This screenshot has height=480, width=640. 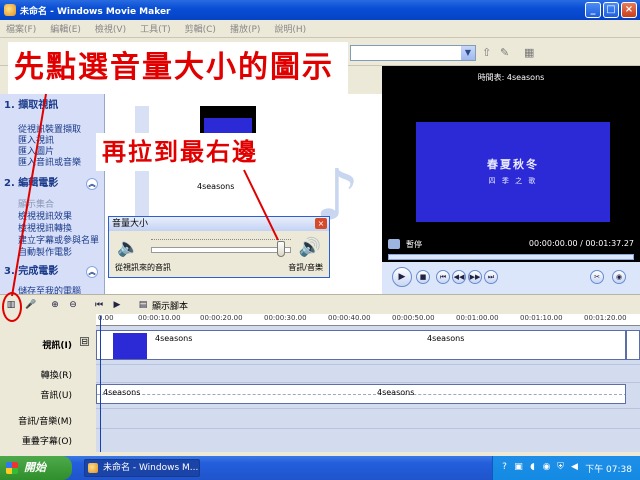 I want to click on link-import-audio: 匯入音訊或音樂, so click(x=49, y=161).